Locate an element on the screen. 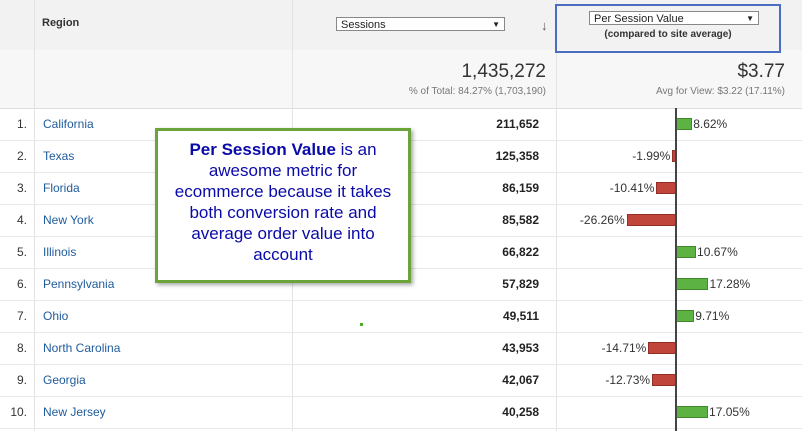 The image size is (802, 431). per-session-value-select: Per Session Value ▼ is located at coordinates (674, 18).